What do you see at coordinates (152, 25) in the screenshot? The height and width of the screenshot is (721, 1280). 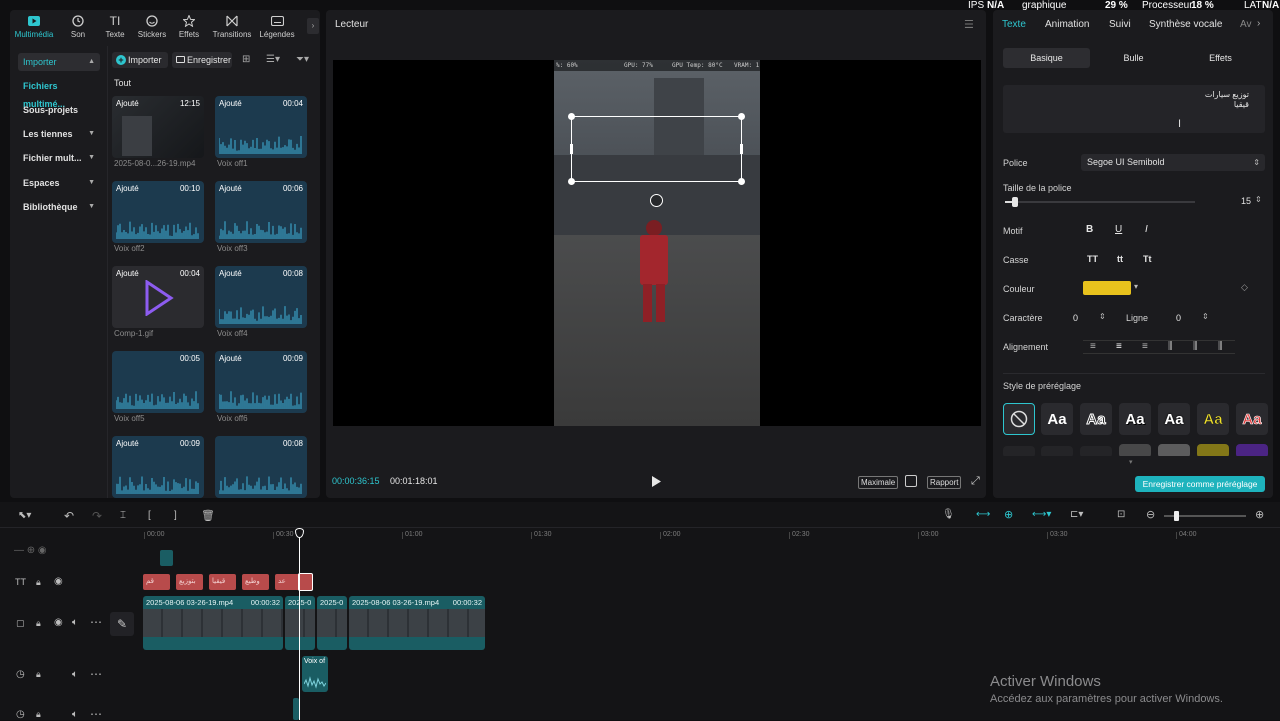 I see `tab-stickers: Stickers` at bounding box center [152, 25].